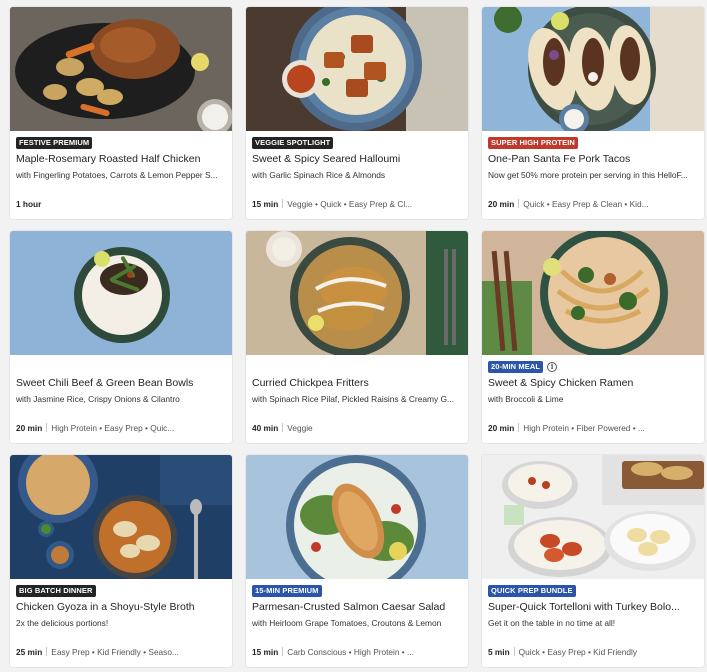  I want to click on recipe-title: Maple-Rosemary Roasted Half Chicken, so click(121, 159).